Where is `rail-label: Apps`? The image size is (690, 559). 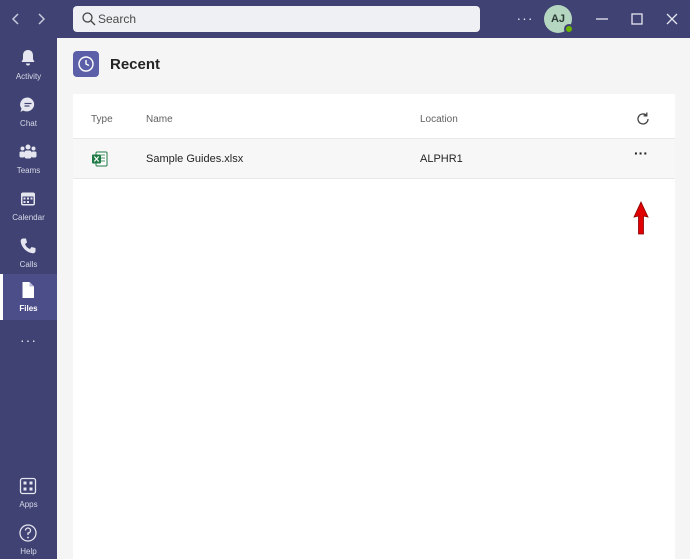
rail-label: Apps is located at coordinates (28, 504).